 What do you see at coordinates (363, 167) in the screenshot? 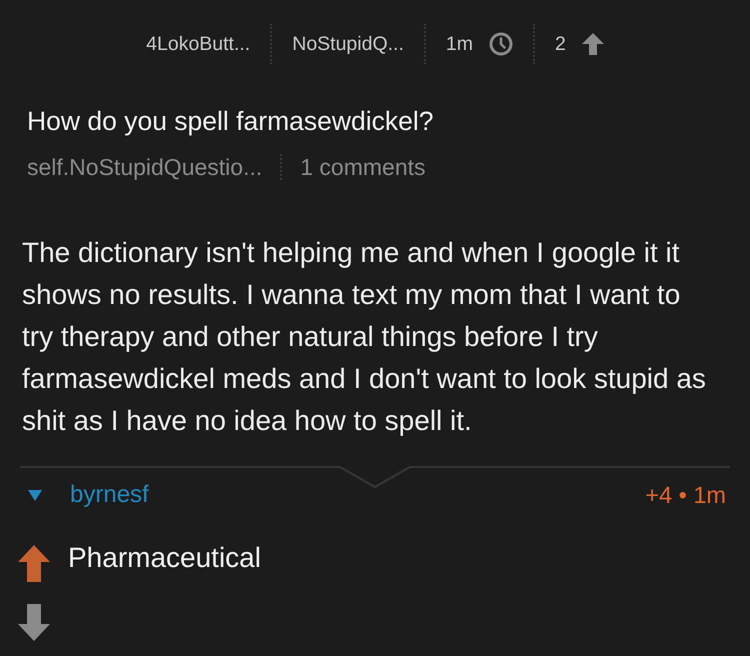
I see `comment-count: 1 comments` at bounding box center [363, 167].